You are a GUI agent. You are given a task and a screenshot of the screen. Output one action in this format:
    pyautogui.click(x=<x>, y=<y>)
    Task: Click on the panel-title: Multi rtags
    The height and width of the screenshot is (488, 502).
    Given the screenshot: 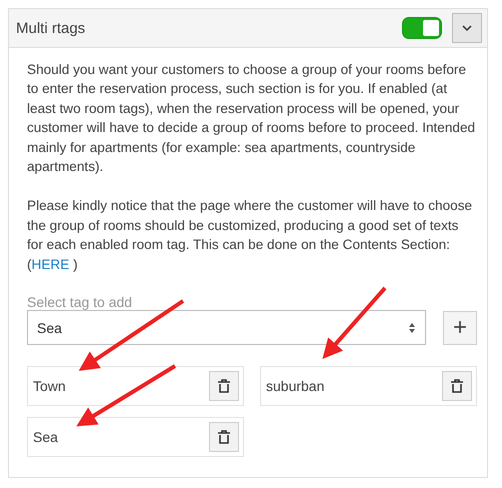 What is the action you would take?
    pyautogui.click(x=51, y=28)
    